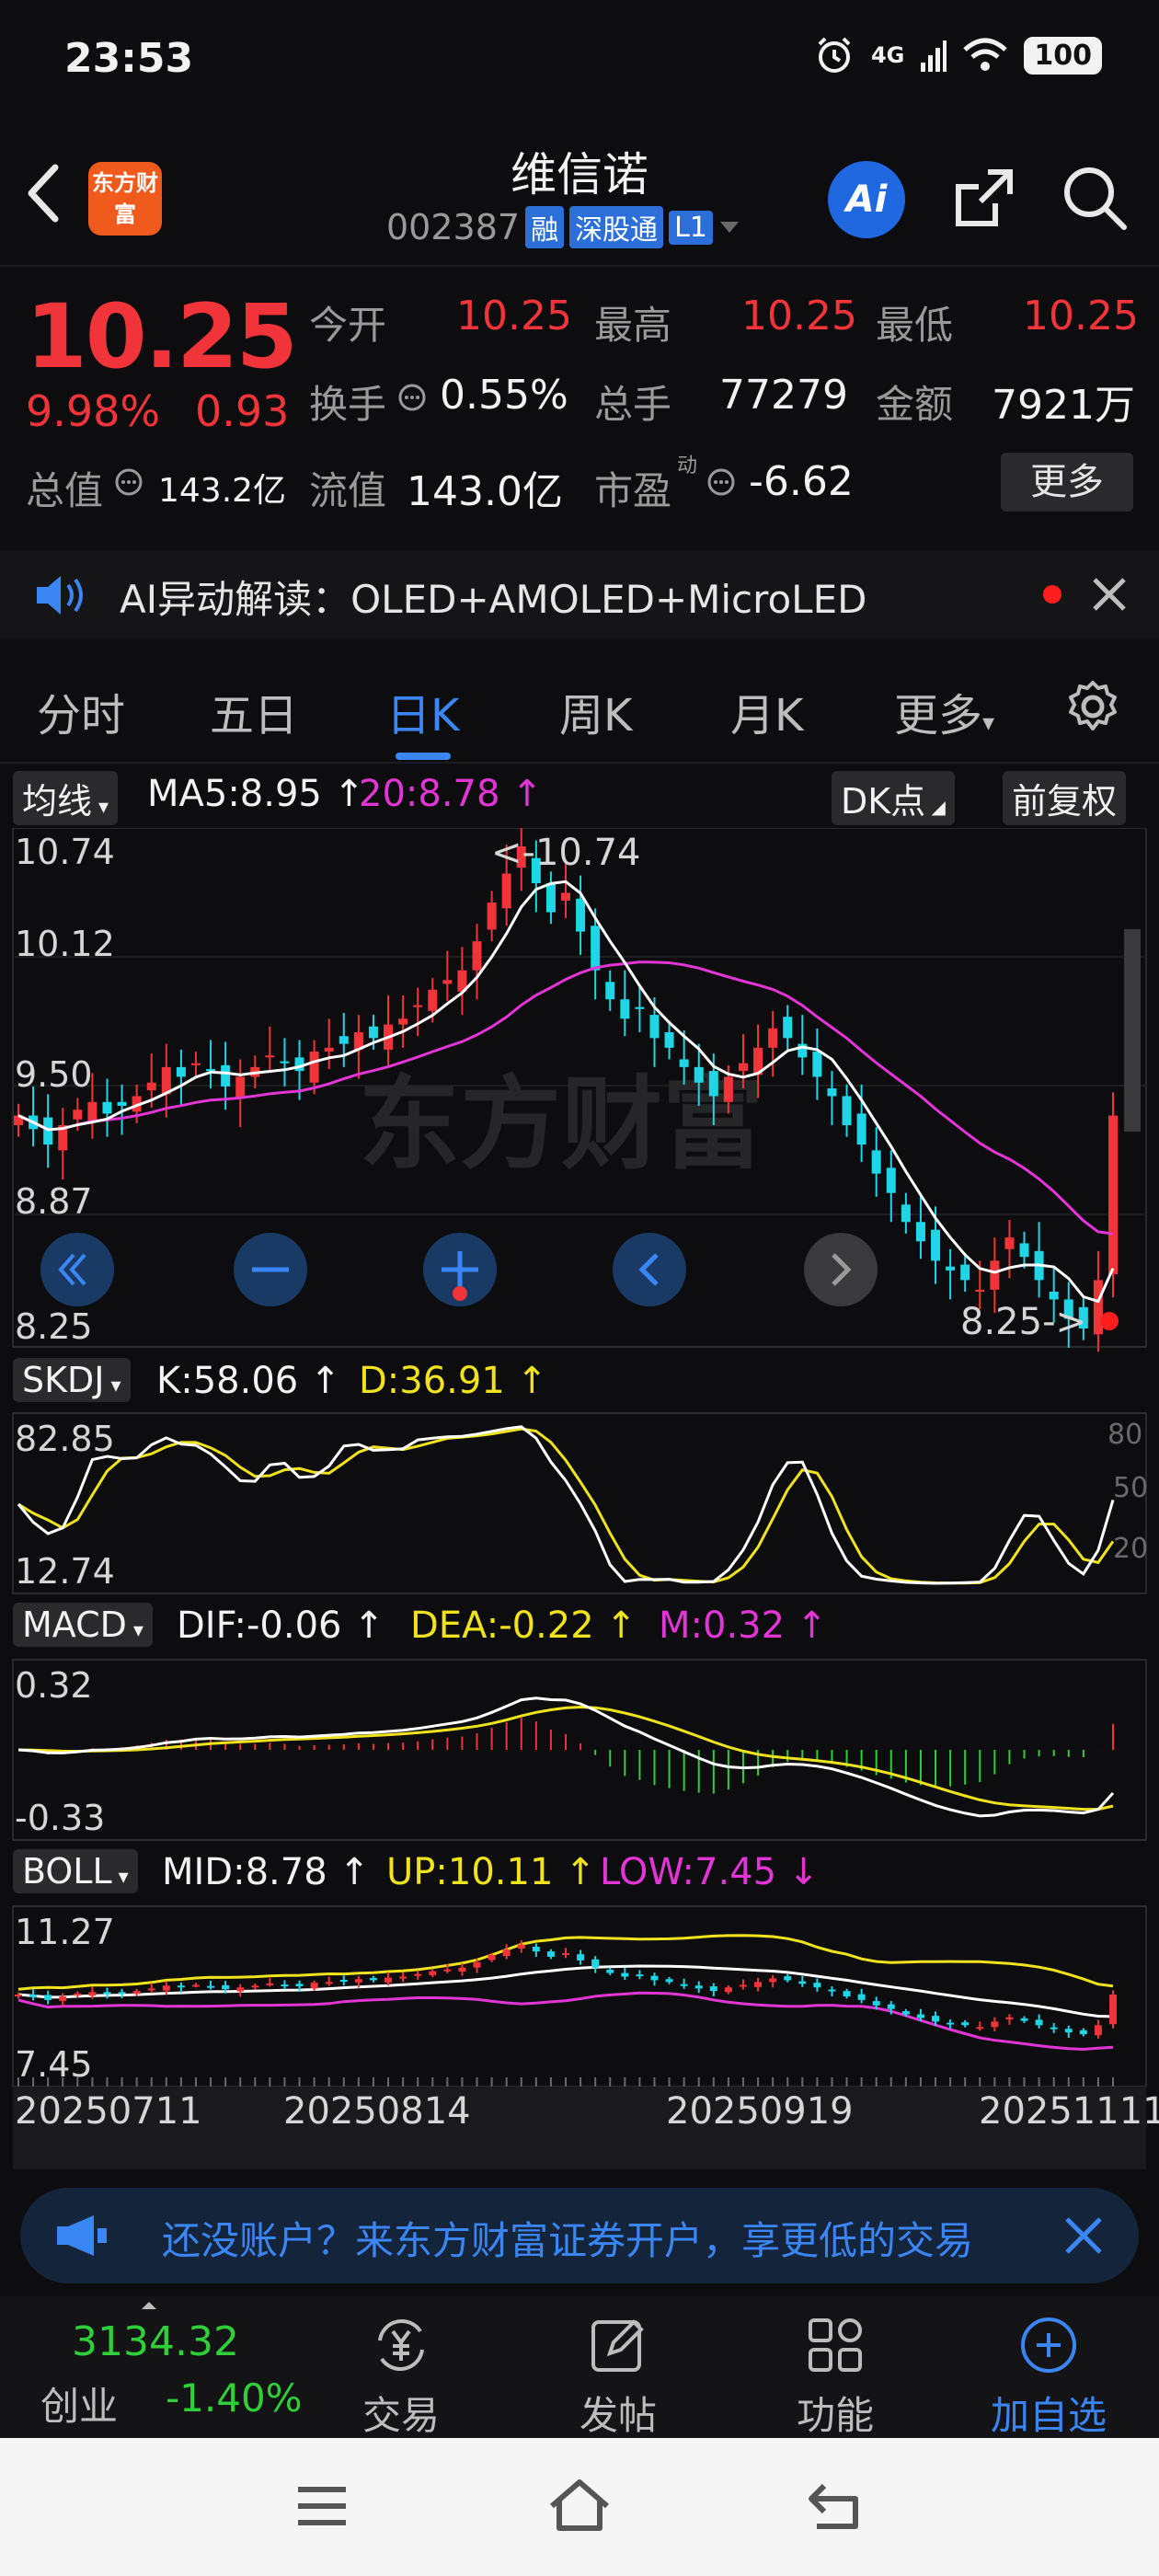 Image resolution: width=1159 pixels, height=2576 pixels. I want to click on search-icon, so click(1095, 198).